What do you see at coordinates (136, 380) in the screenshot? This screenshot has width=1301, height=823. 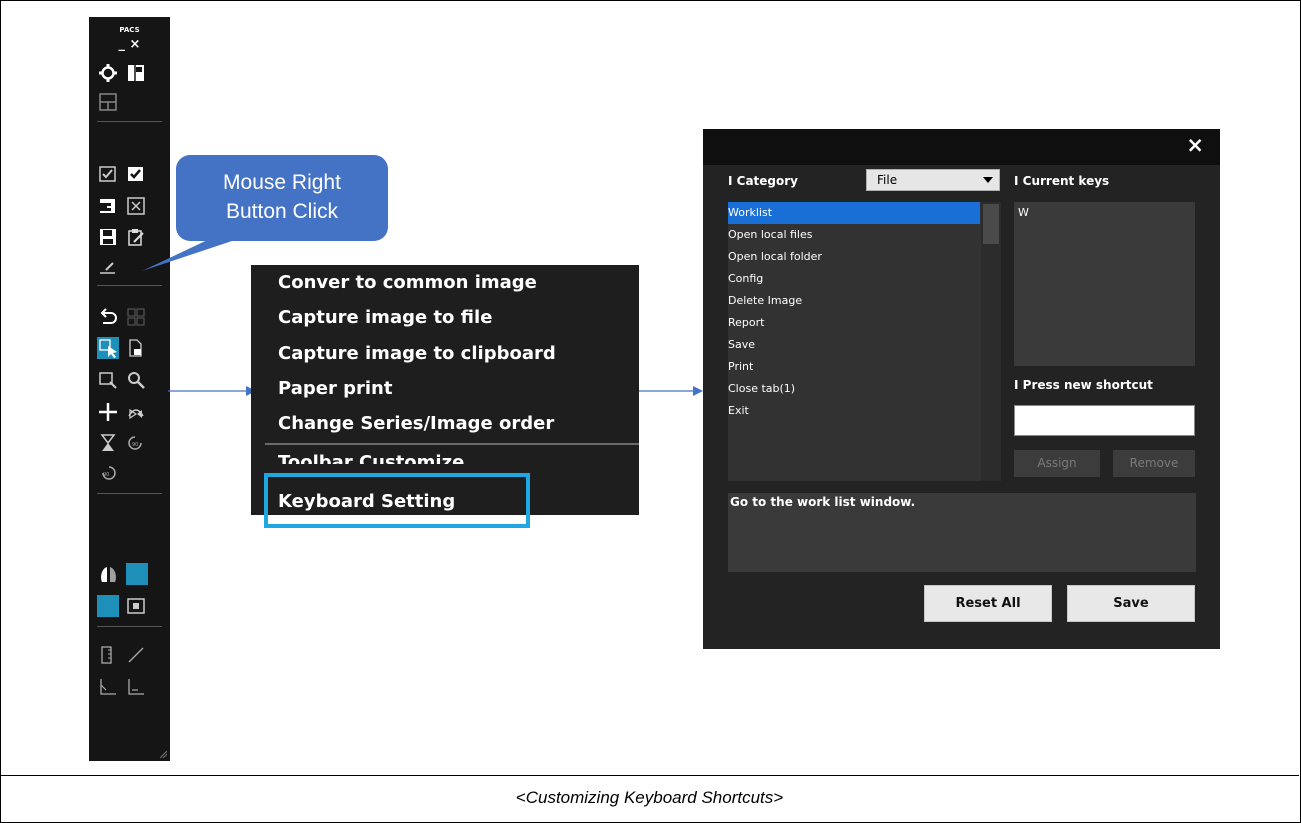 I see `magnifier-icon` at bounding box center [136, 380].